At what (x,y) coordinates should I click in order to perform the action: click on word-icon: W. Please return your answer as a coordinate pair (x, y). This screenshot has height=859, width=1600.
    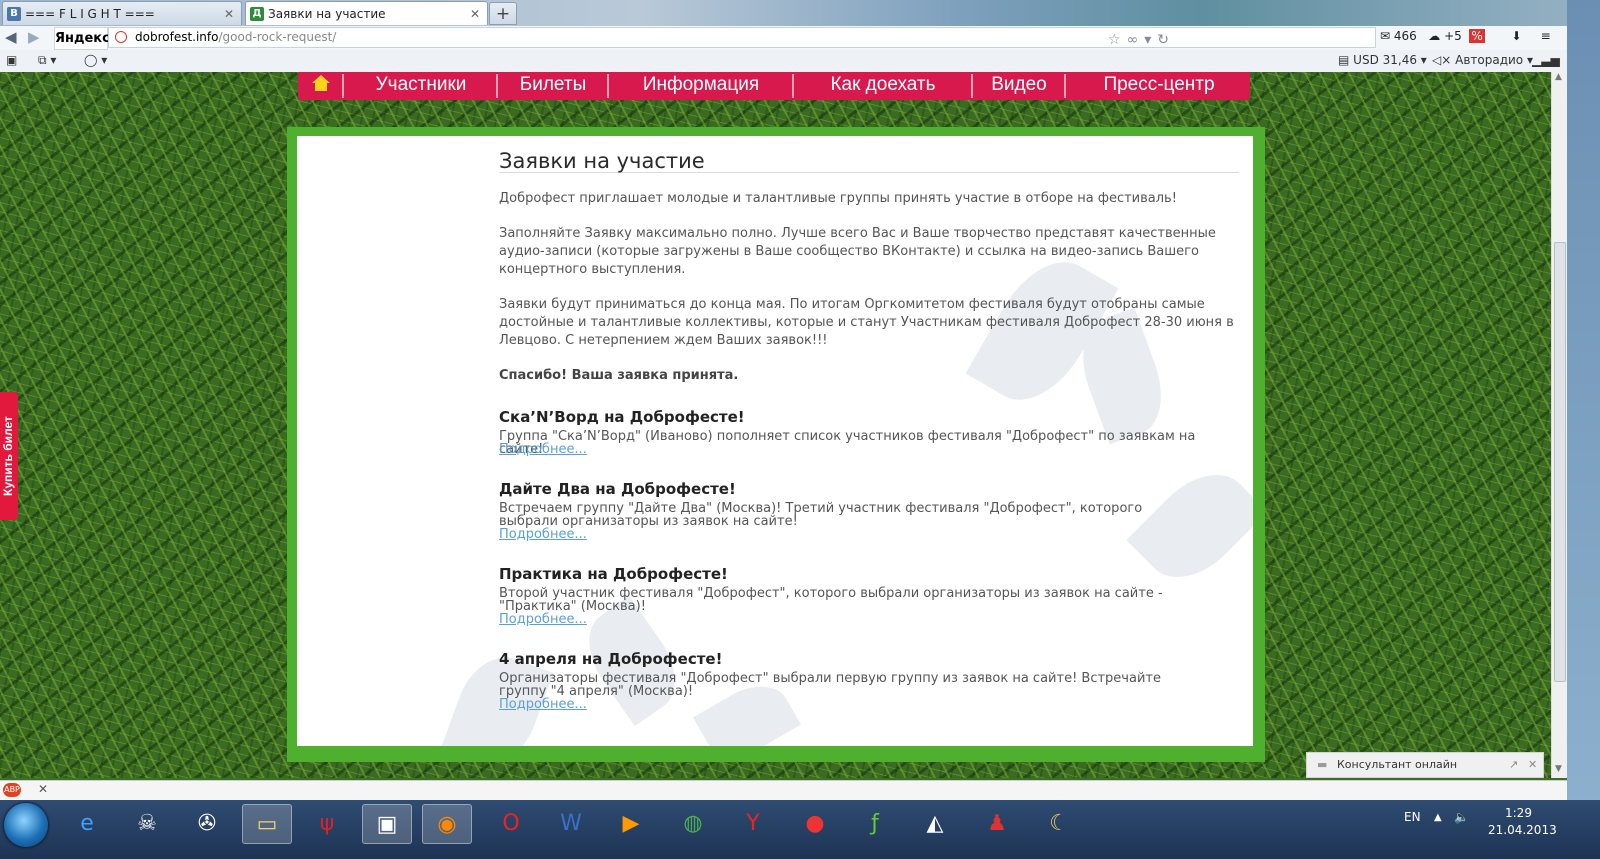
    Looking at the image, I should click on (571, 824).